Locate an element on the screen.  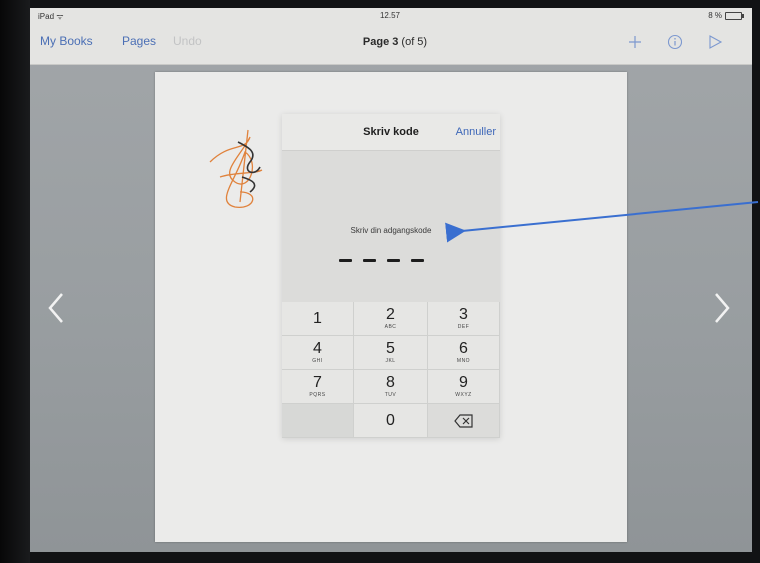
nav-bar: My Books Pages Undo Page 3 (of 5) is located at coordinates (391, 44).